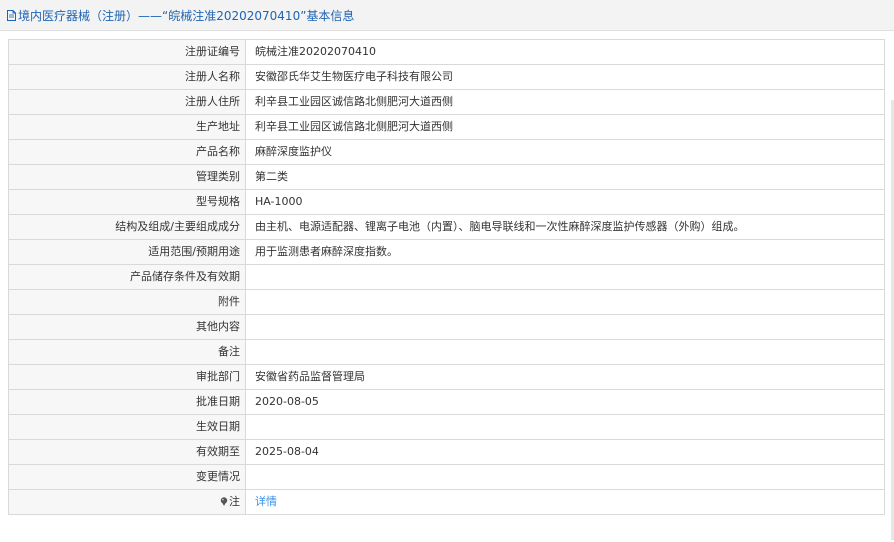  Describe the element at coordinates (127, 402) in the screenshot. I see `field-label: 批准日期` at that location.